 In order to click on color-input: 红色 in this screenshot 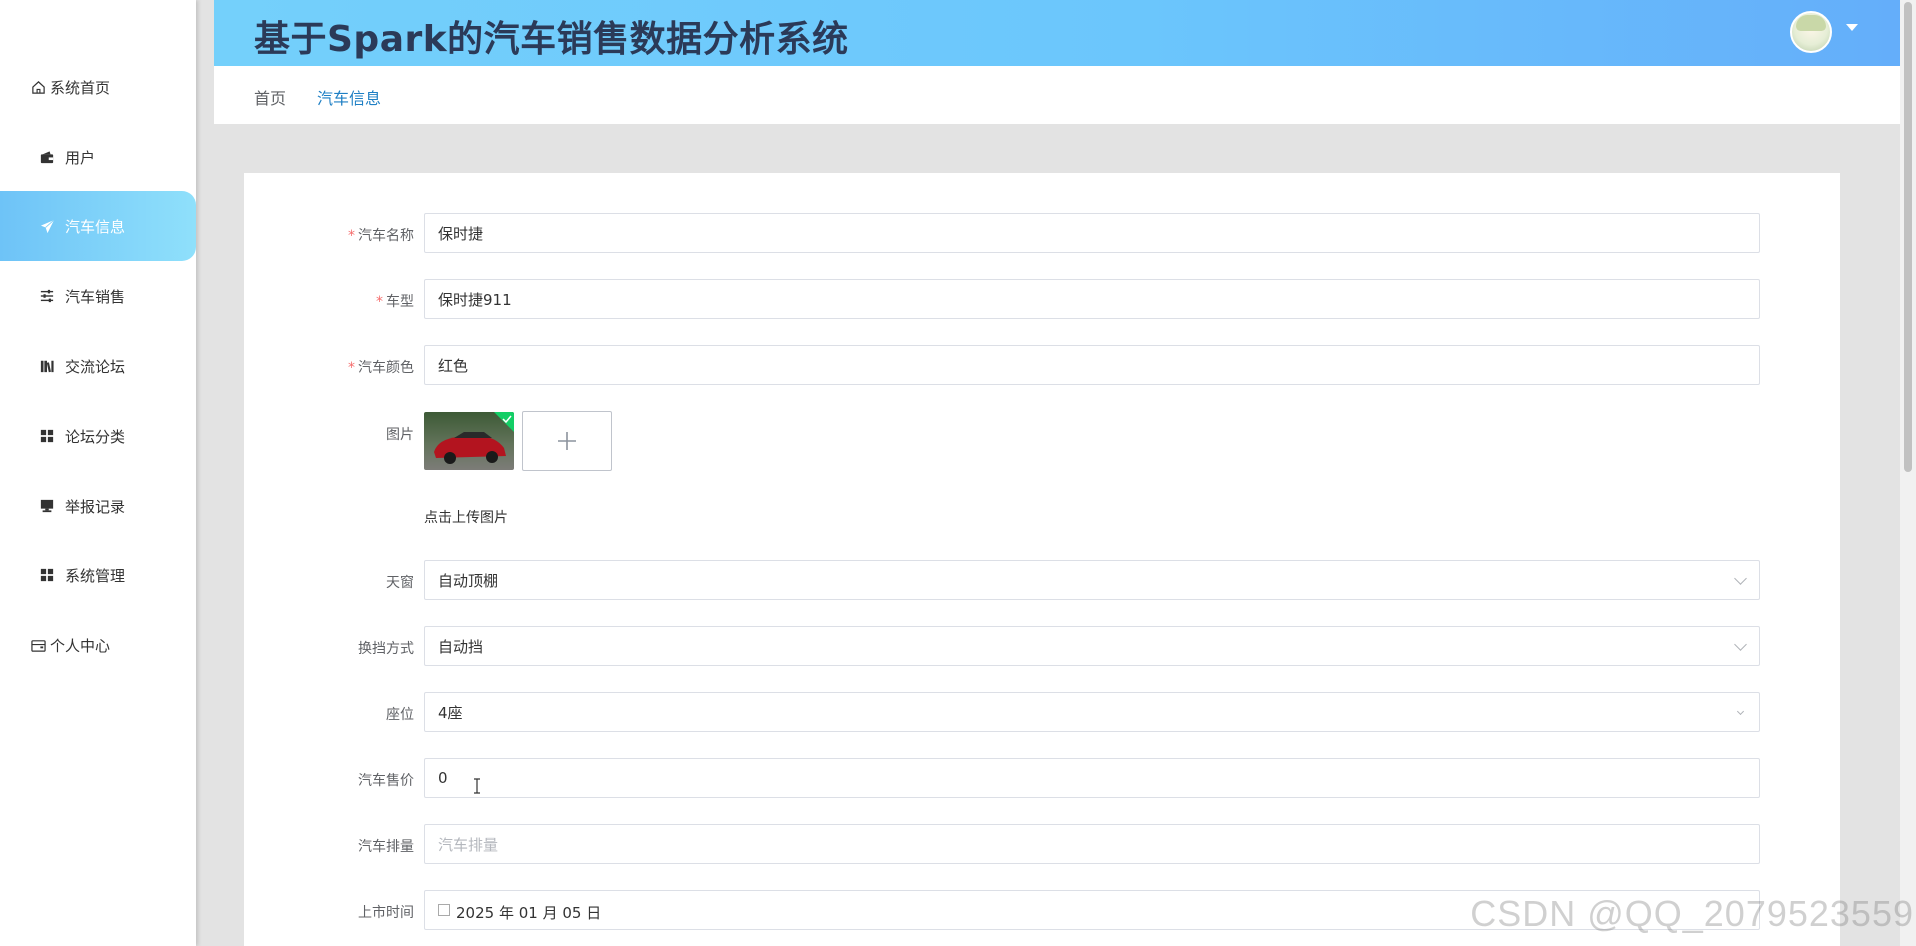, I will do `click(1092, 365)`.